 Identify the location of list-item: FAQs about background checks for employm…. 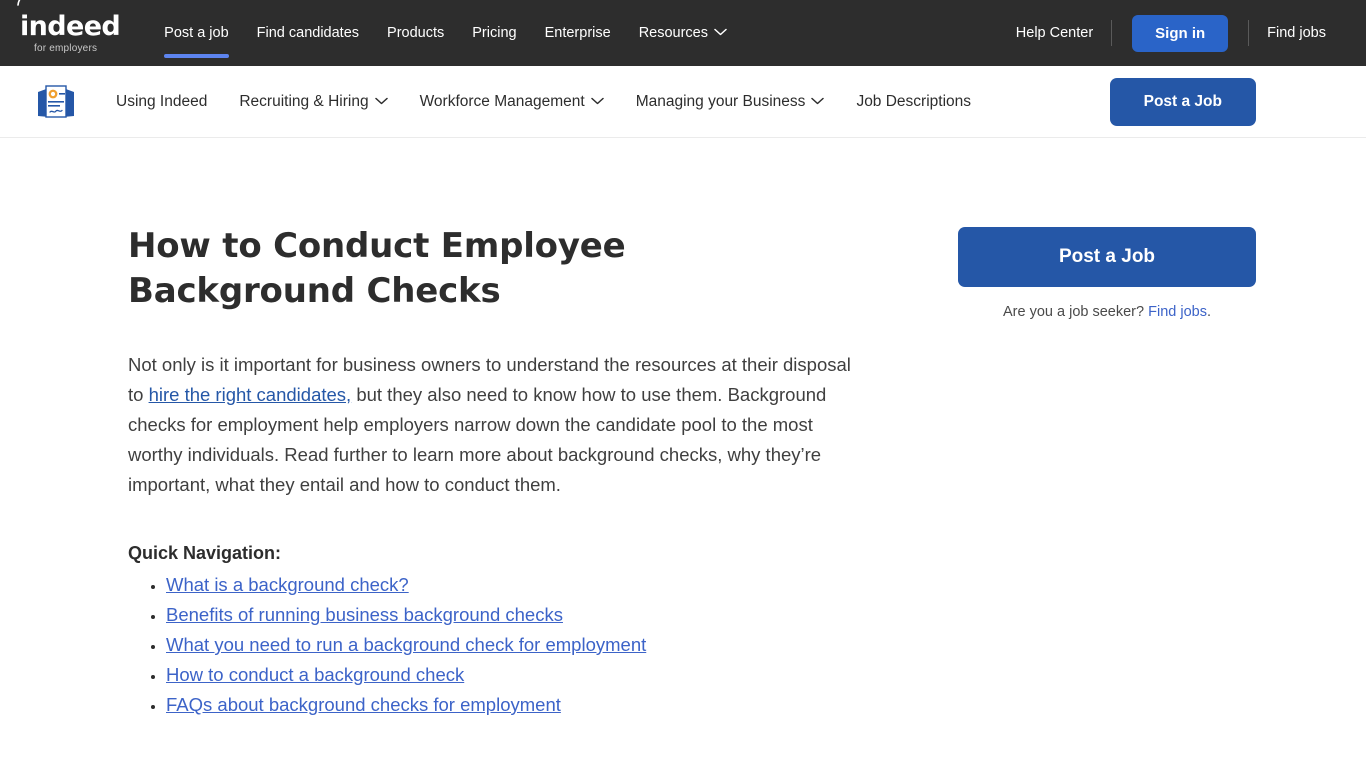
(517, 705).